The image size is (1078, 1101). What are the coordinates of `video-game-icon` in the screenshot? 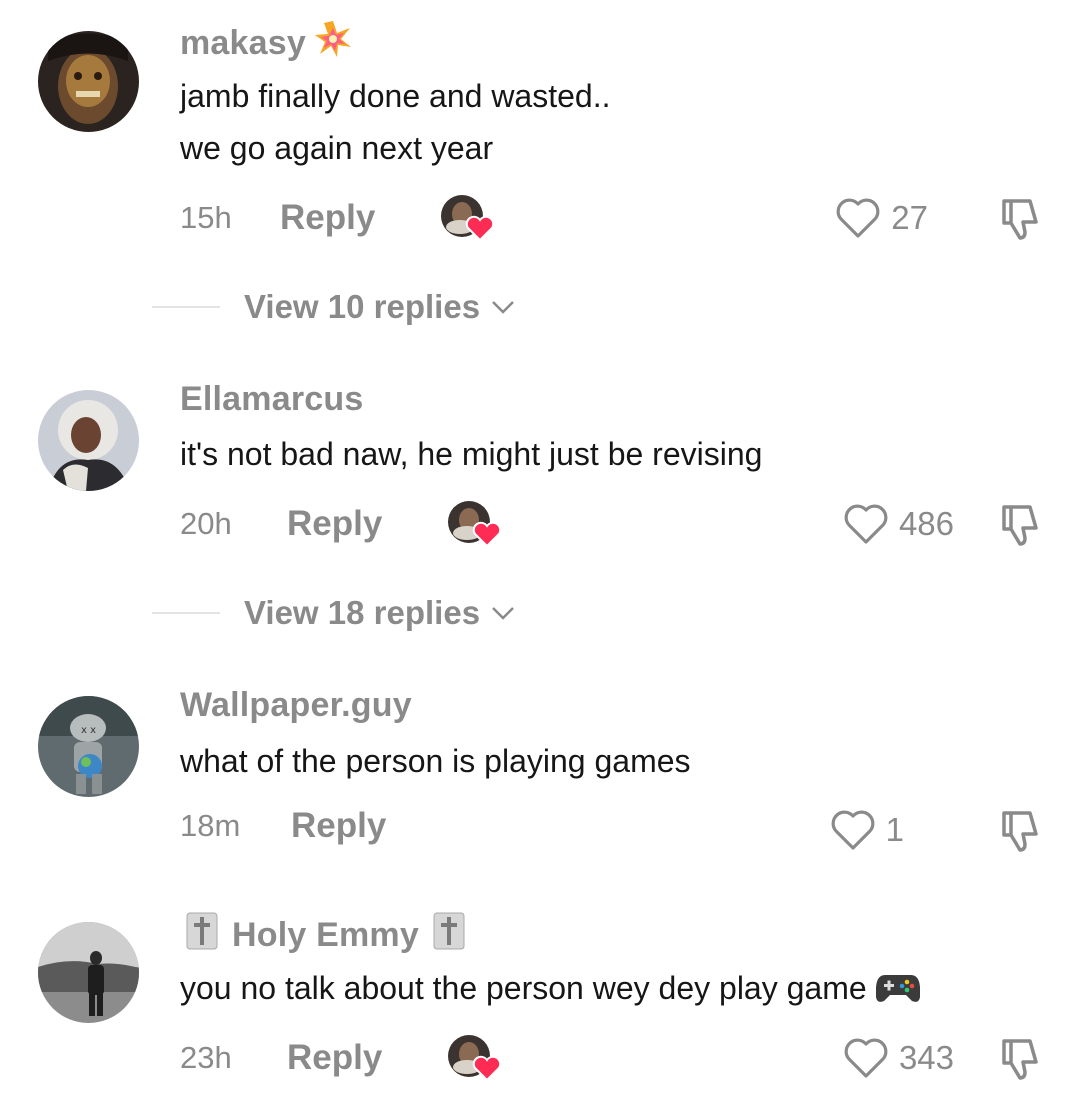 It's located at (898, 988).